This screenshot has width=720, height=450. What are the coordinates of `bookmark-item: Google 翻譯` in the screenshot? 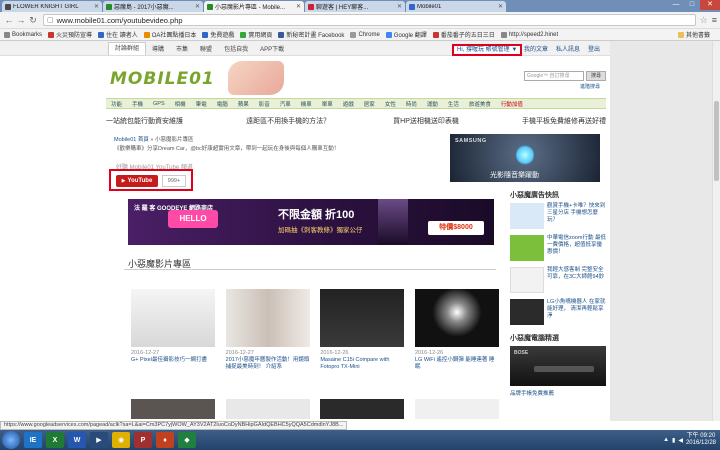 It's located at (406, 34).